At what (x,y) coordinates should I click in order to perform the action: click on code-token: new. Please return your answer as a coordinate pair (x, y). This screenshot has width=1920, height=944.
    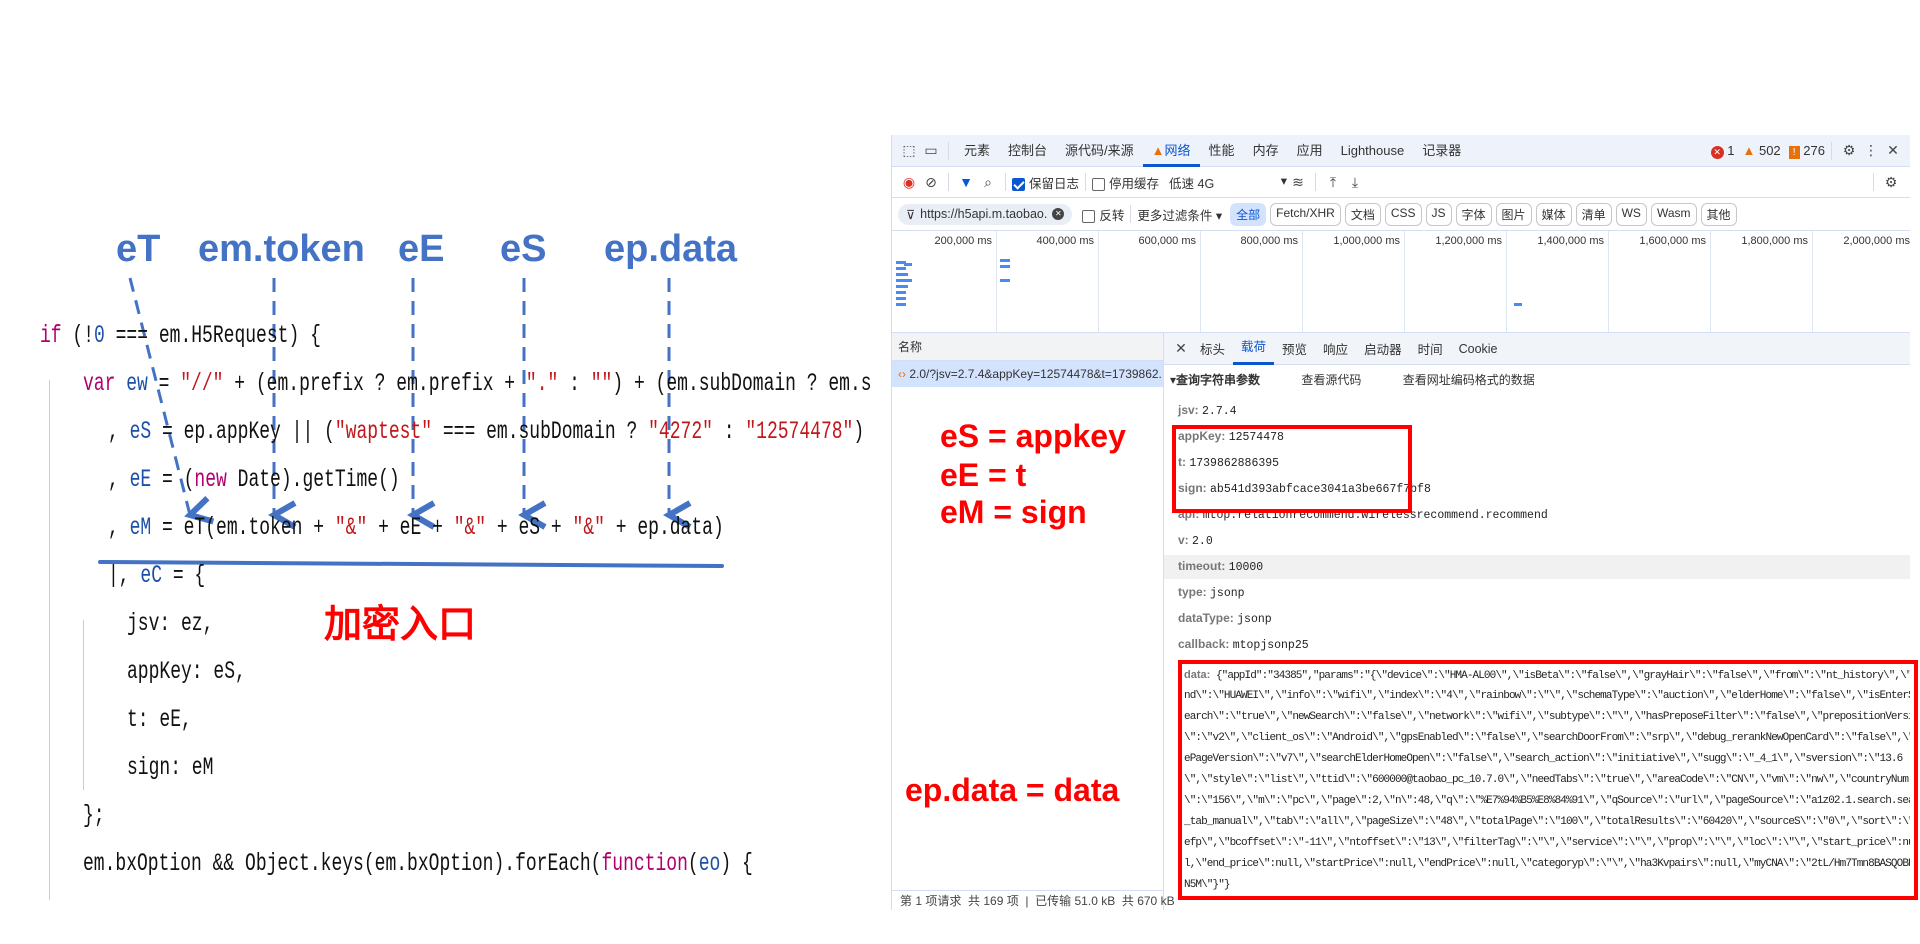
    Looking at the image, I should click on (210, 479).